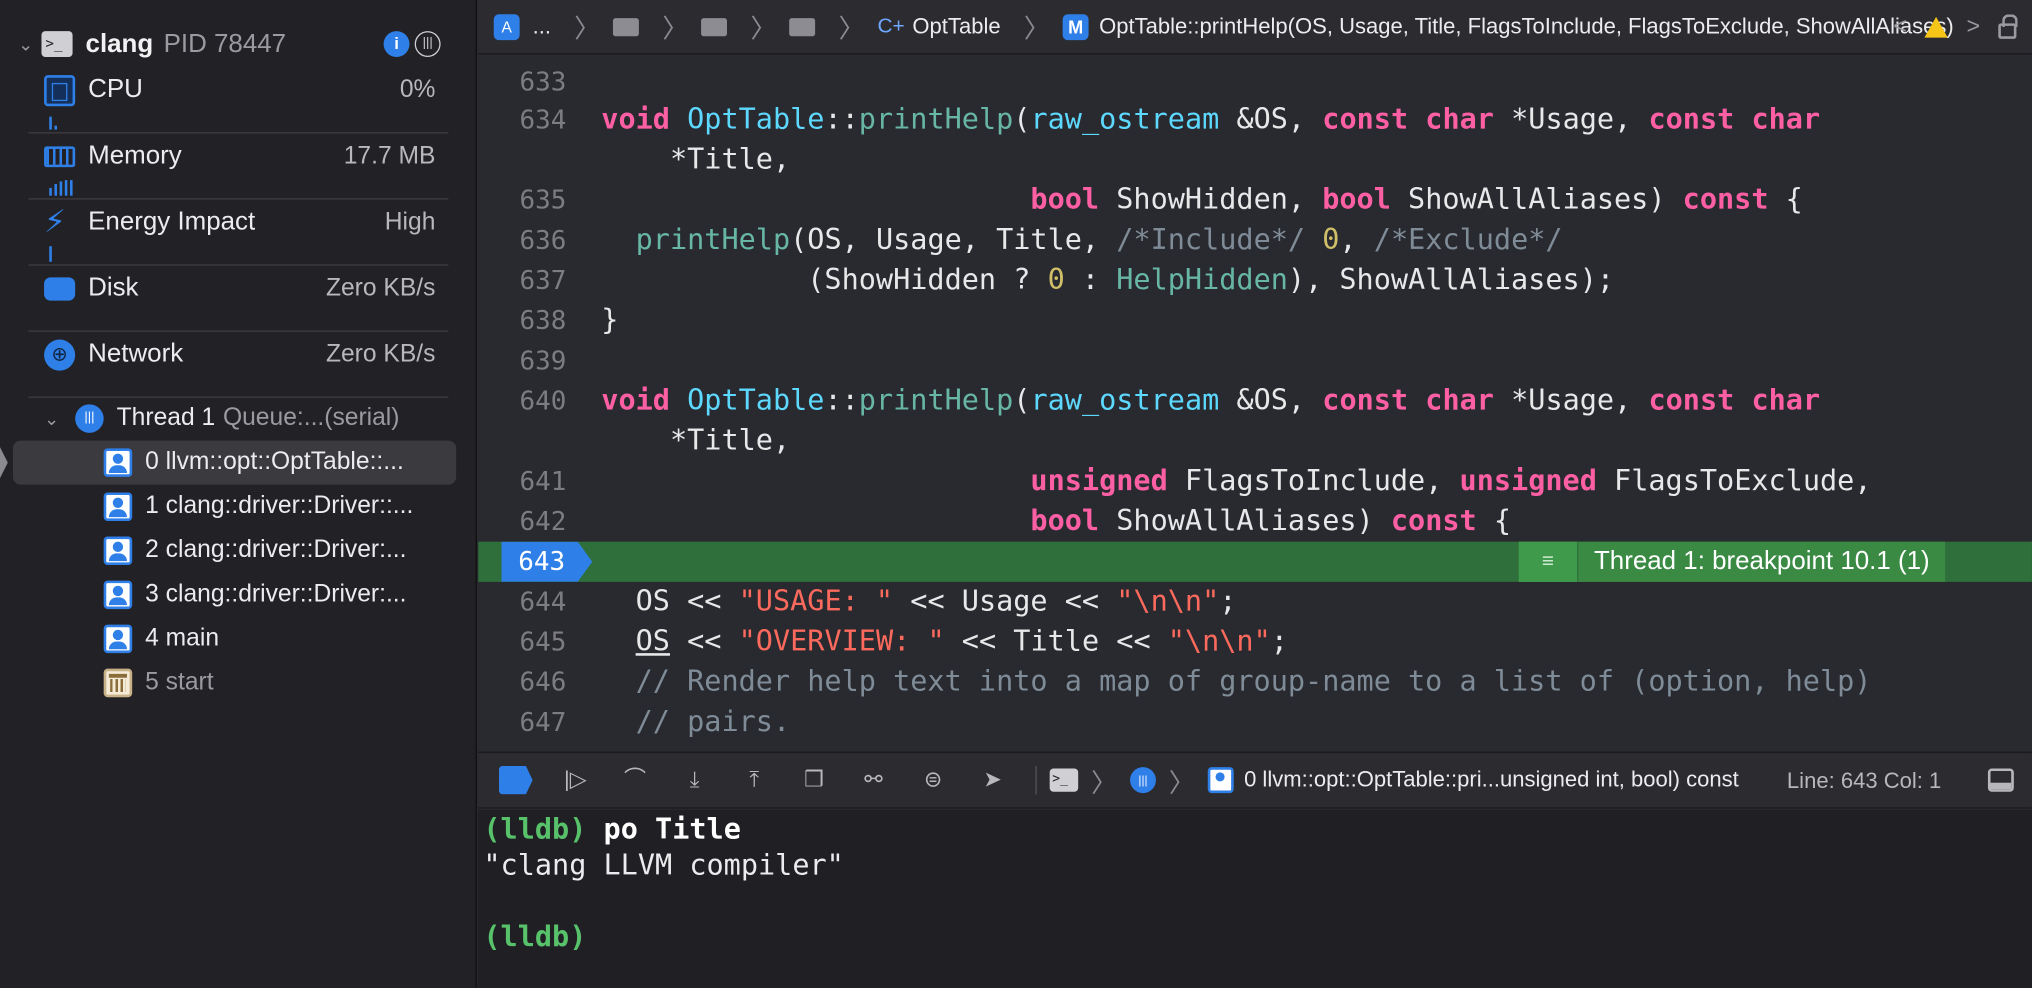  What do you see at coordinates (238, 44) in the screenshot?
I see `process-row: ⌄ >_ clang PID 78447 i |||` at bounding box center [238, 44].